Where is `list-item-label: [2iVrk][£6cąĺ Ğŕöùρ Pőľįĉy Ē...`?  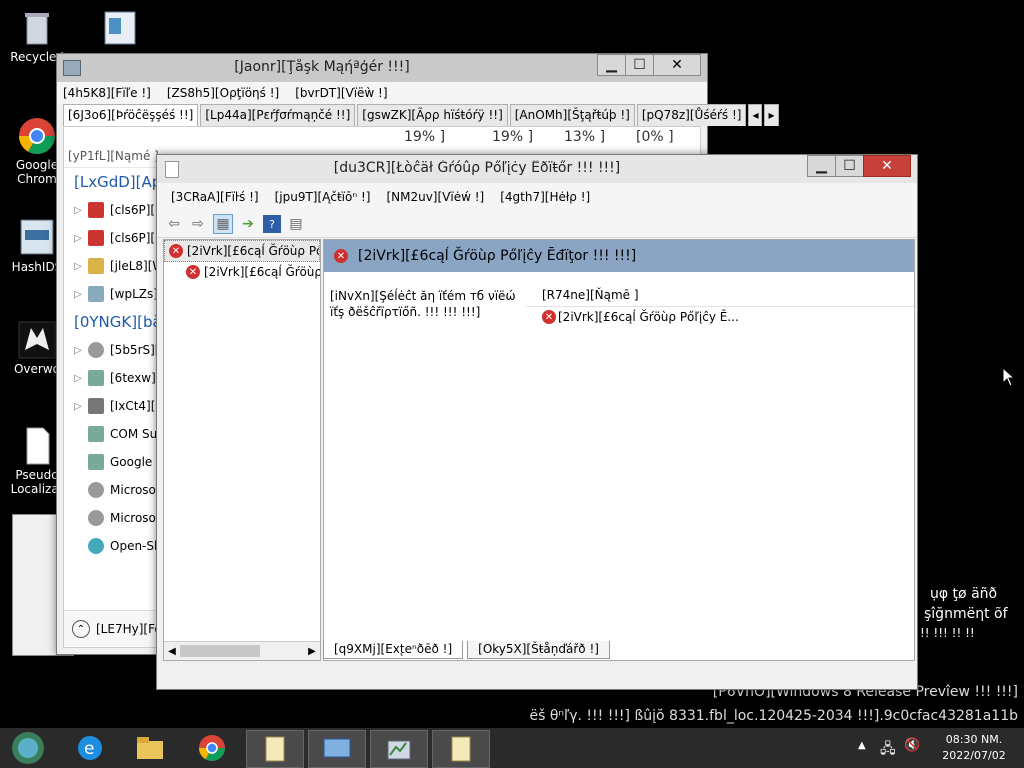 list-item-label: [2iVrk][£6cąĺ Ğŕöùρ Pőľįĉy Ē... is located at coordinates (648, 317).